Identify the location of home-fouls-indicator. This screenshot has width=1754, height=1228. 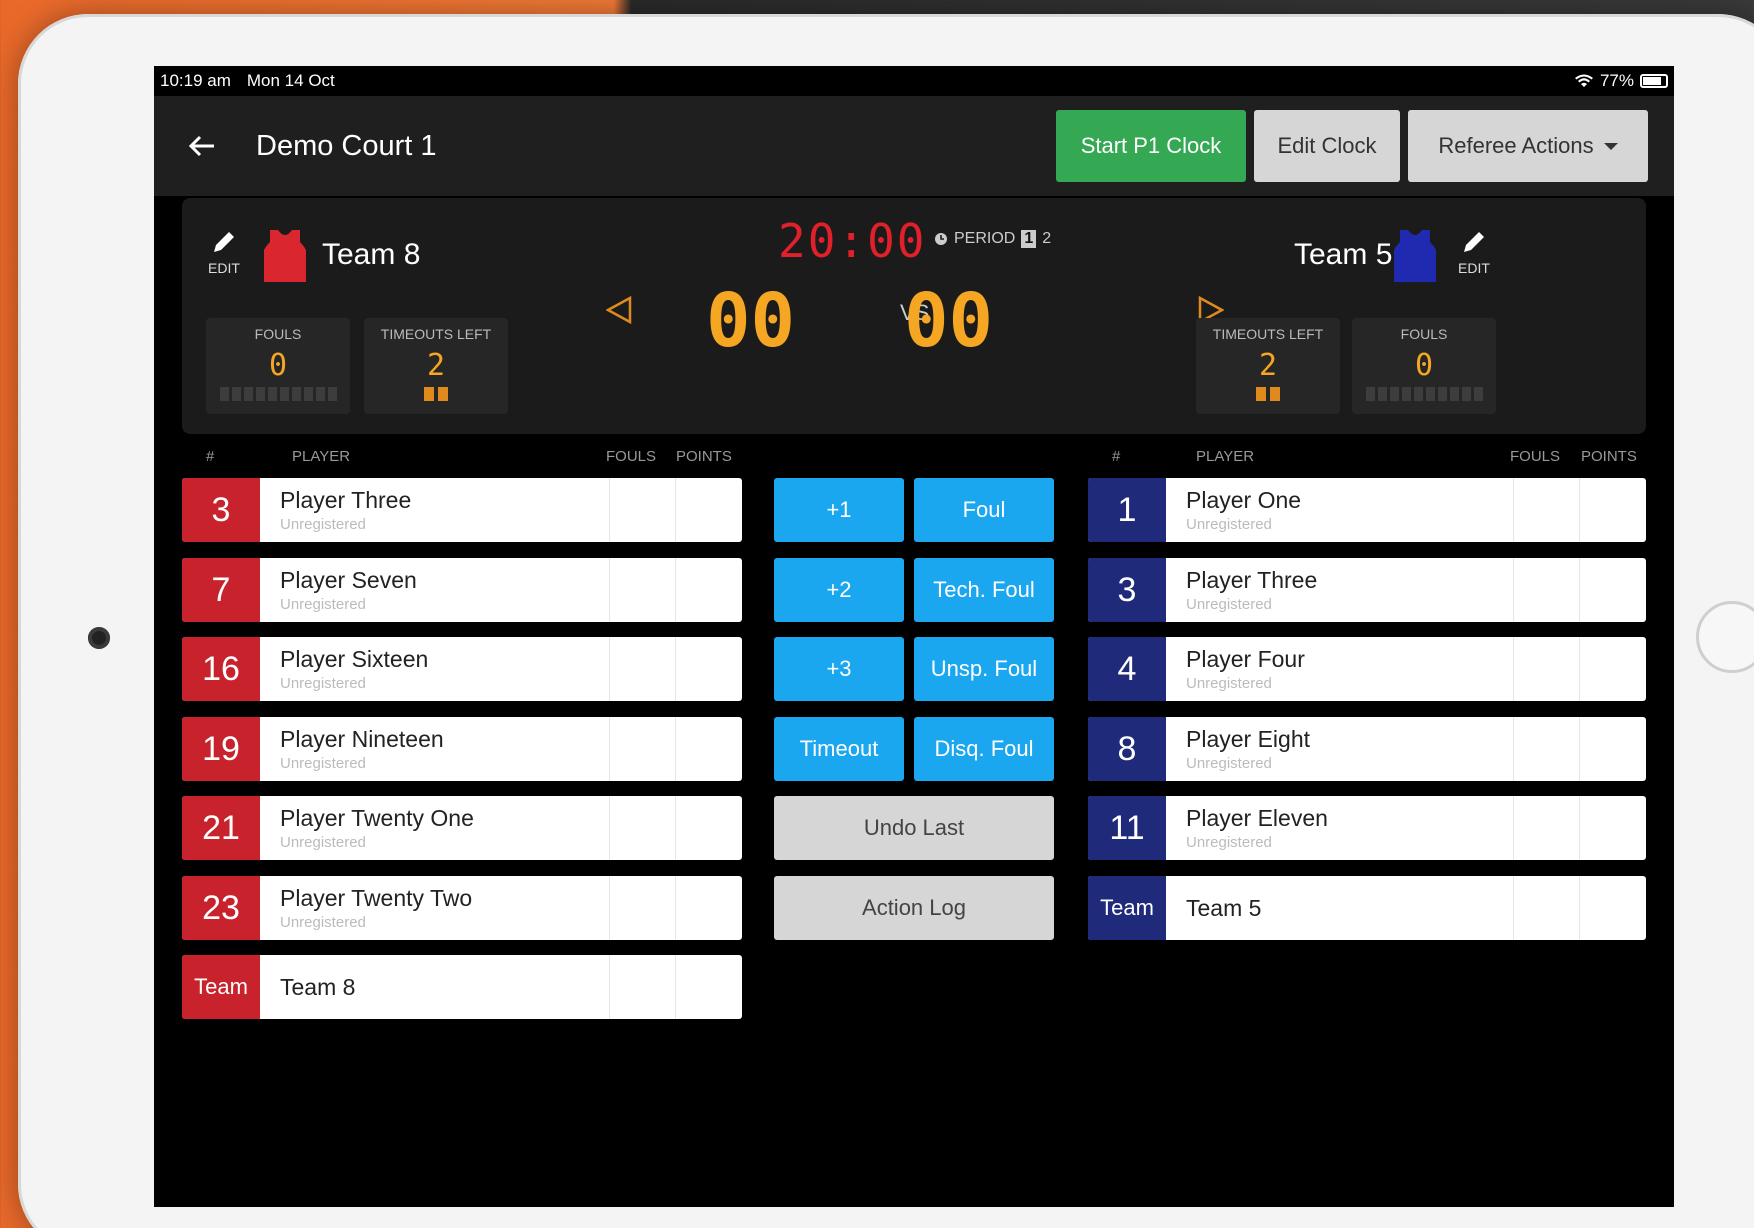
(278, 394).